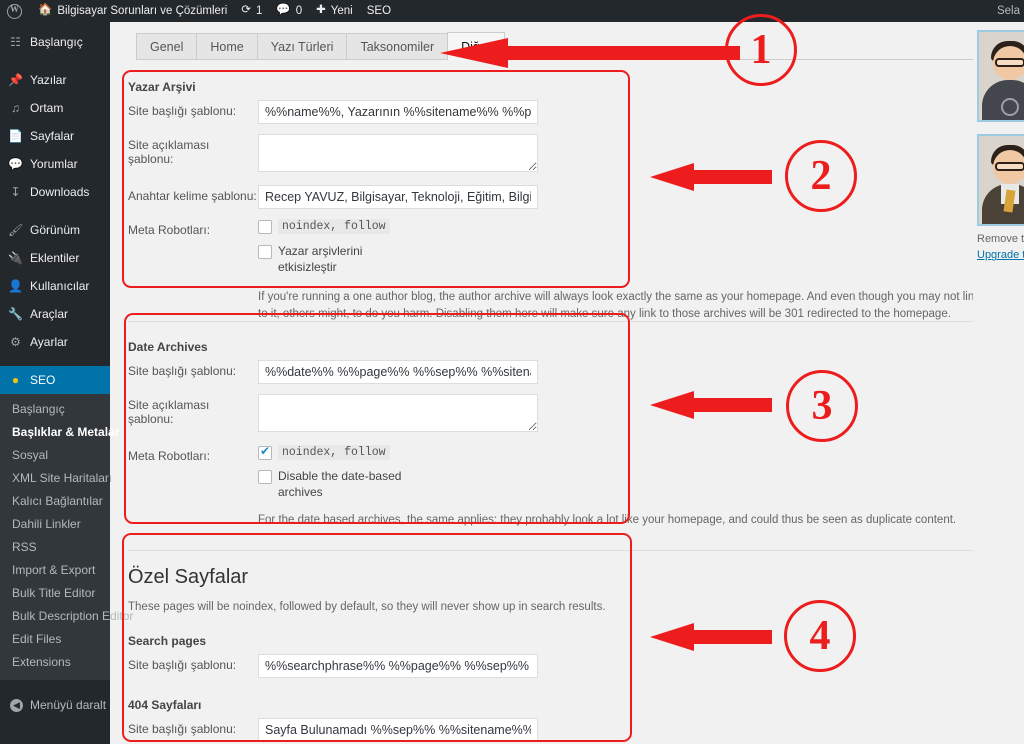  I want to click on sidebar-item-ayarlar: ⚙ Ayarlar, so click(55, 342).